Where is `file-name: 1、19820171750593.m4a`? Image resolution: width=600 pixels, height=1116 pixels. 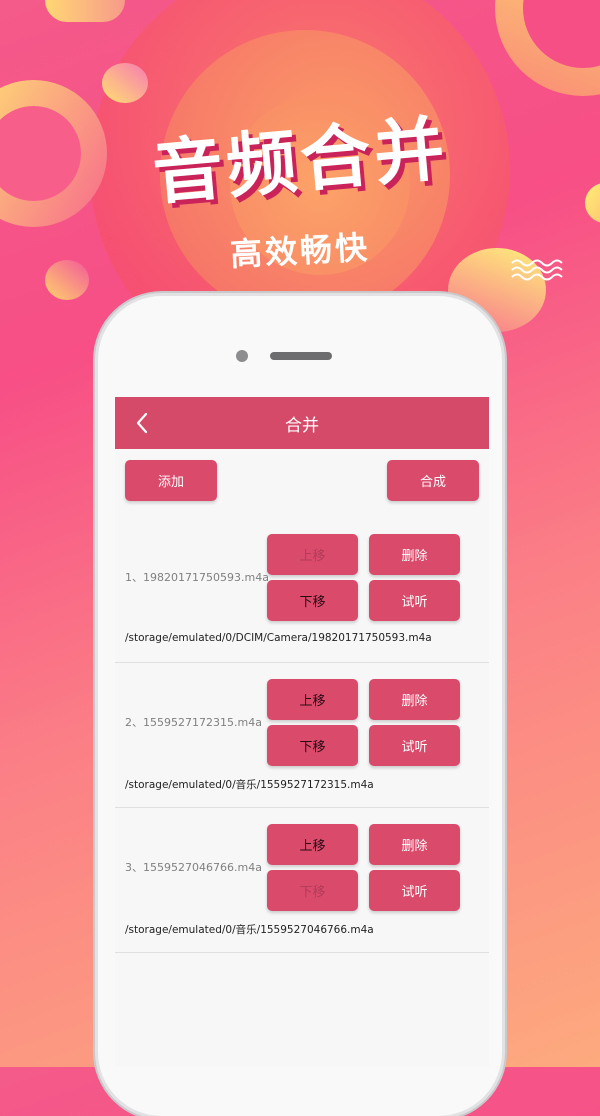
file-name: 1、19820171750593.m4a is located at coordinates (197, 577).